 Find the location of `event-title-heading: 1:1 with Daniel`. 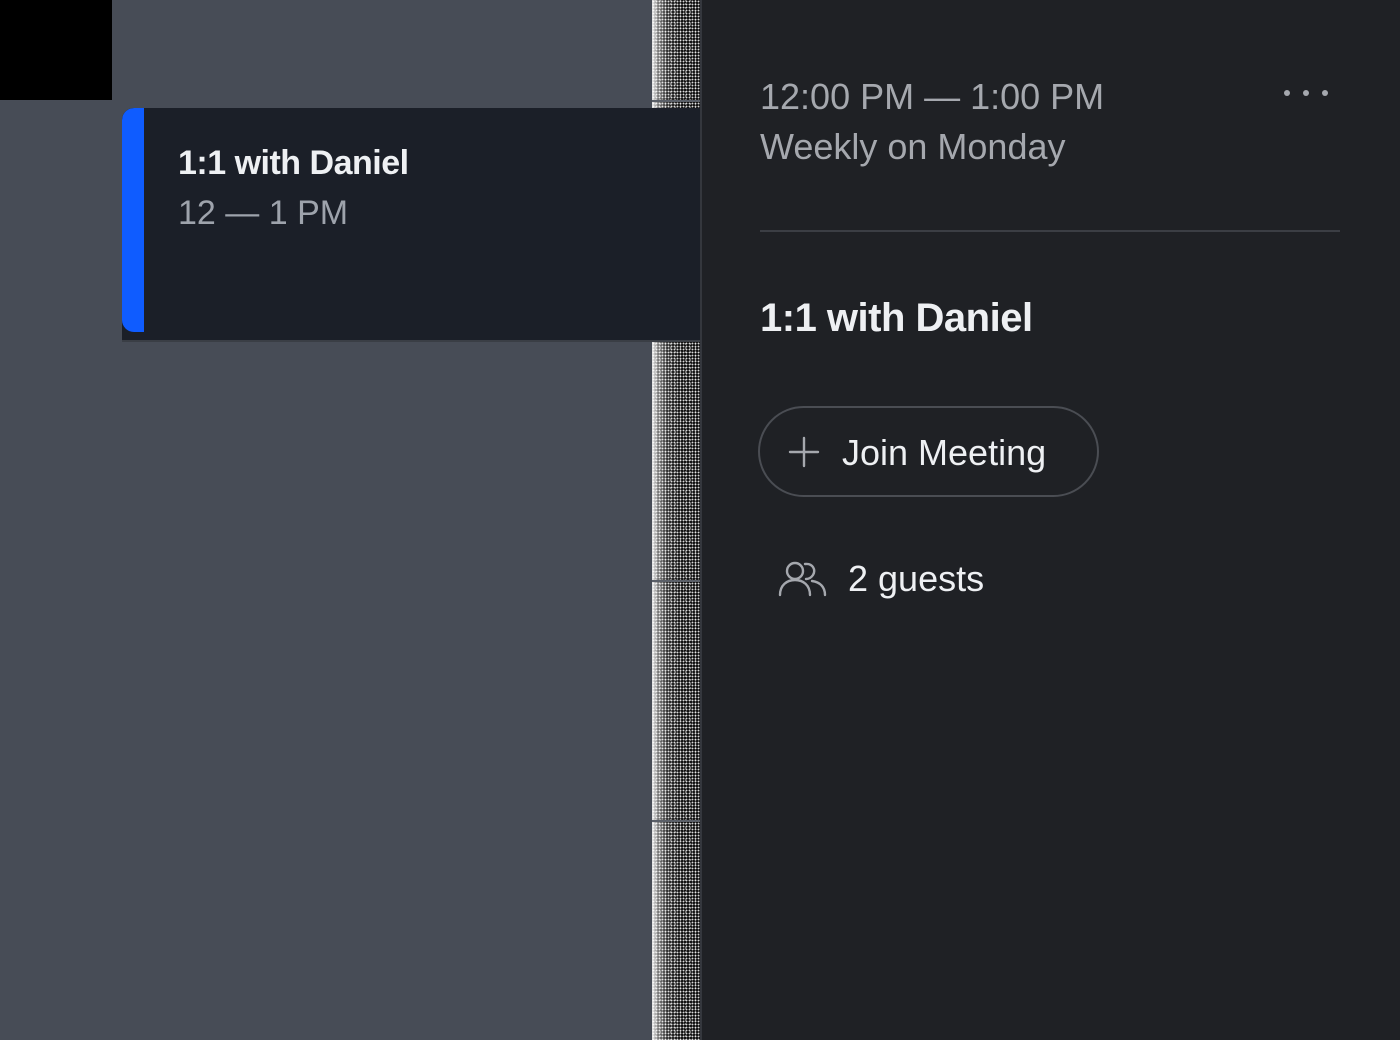

event-title-heading: 1:1 with Daniel is located at coordinates (896, 318).